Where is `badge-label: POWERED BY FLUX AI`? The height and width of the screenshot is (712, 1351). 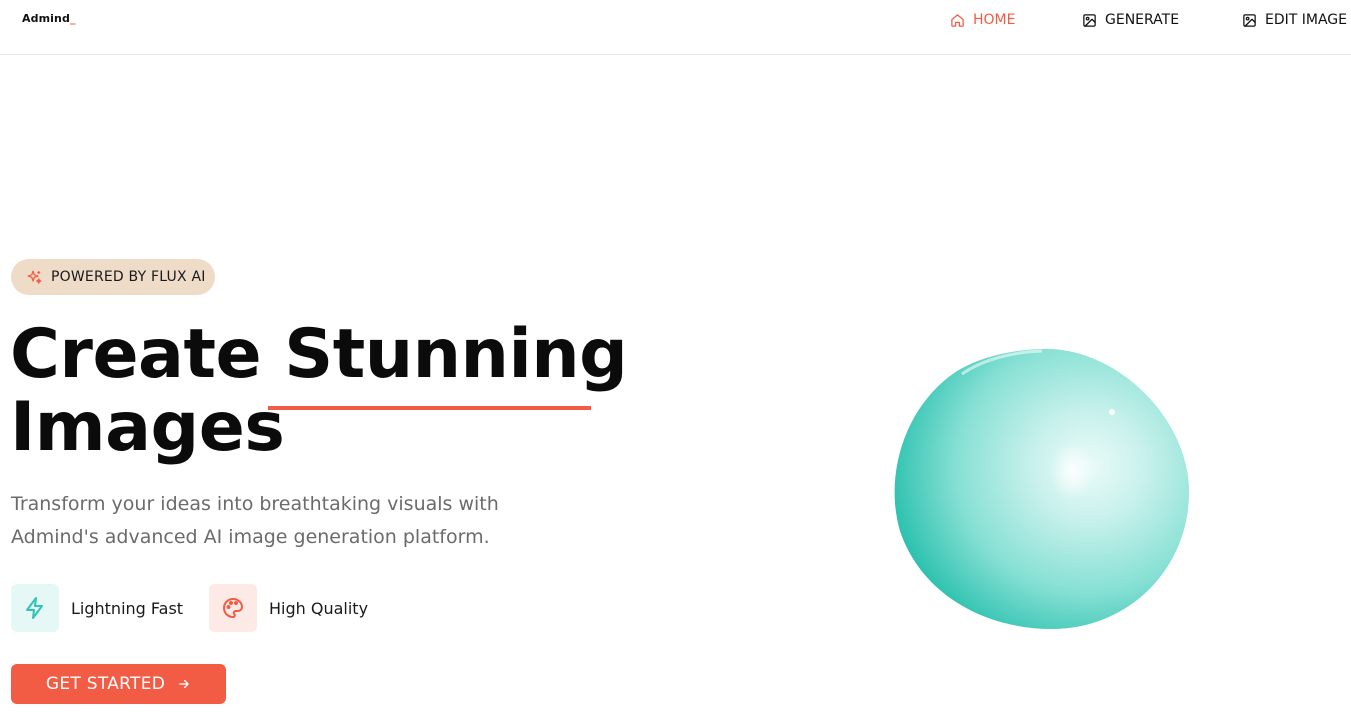
badge-label: POWERED BY FLUX AI is located at coordinates (128, 277).